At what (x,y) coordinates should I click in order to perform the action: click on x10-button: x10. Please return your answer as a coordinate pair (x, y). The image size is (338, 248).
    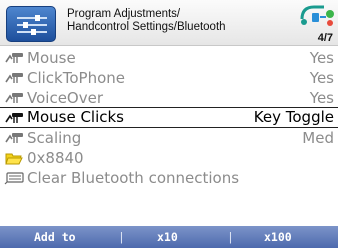
    Looking at the image, I should click on (167, 237).